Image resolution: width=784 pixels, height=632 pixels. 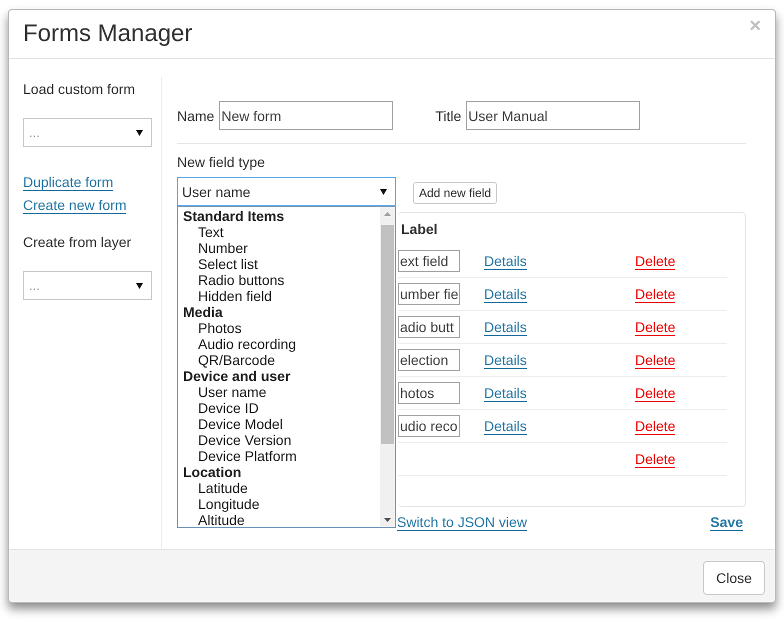 What do you see at coordinates (279, 424) in the screenshot?
I see `dropdown-option: Device Model` at bounding box center [279, 424].